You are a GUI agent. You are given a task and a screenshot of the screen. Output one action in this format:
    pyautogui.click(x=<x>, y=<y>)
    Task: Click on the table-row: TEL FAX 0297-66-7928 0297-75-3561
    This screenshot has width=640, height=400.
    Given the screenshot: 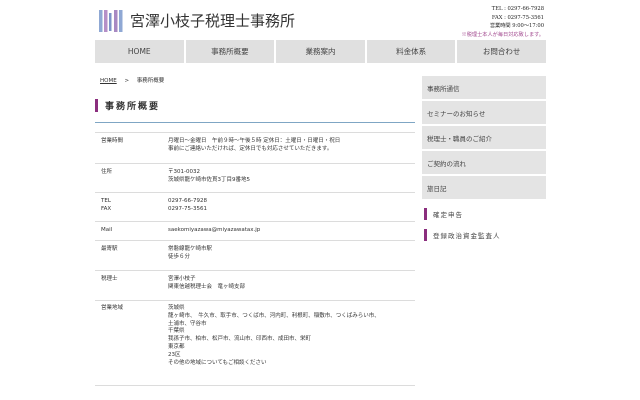 What is the action you would take?
    pyautogui.click(x=255, y=206)
    